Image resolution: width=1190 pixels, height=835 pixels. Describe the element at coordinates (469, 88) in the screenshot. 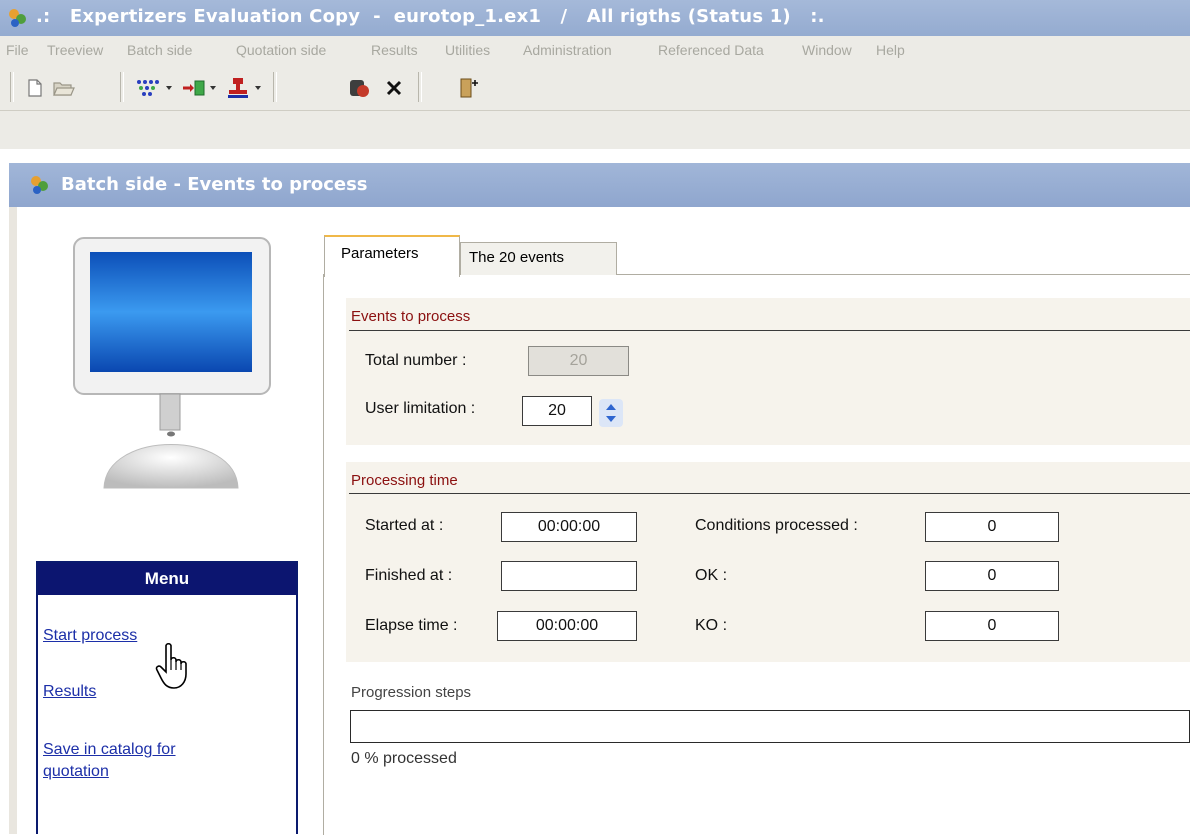

I see `exit-door-icon` at that location.